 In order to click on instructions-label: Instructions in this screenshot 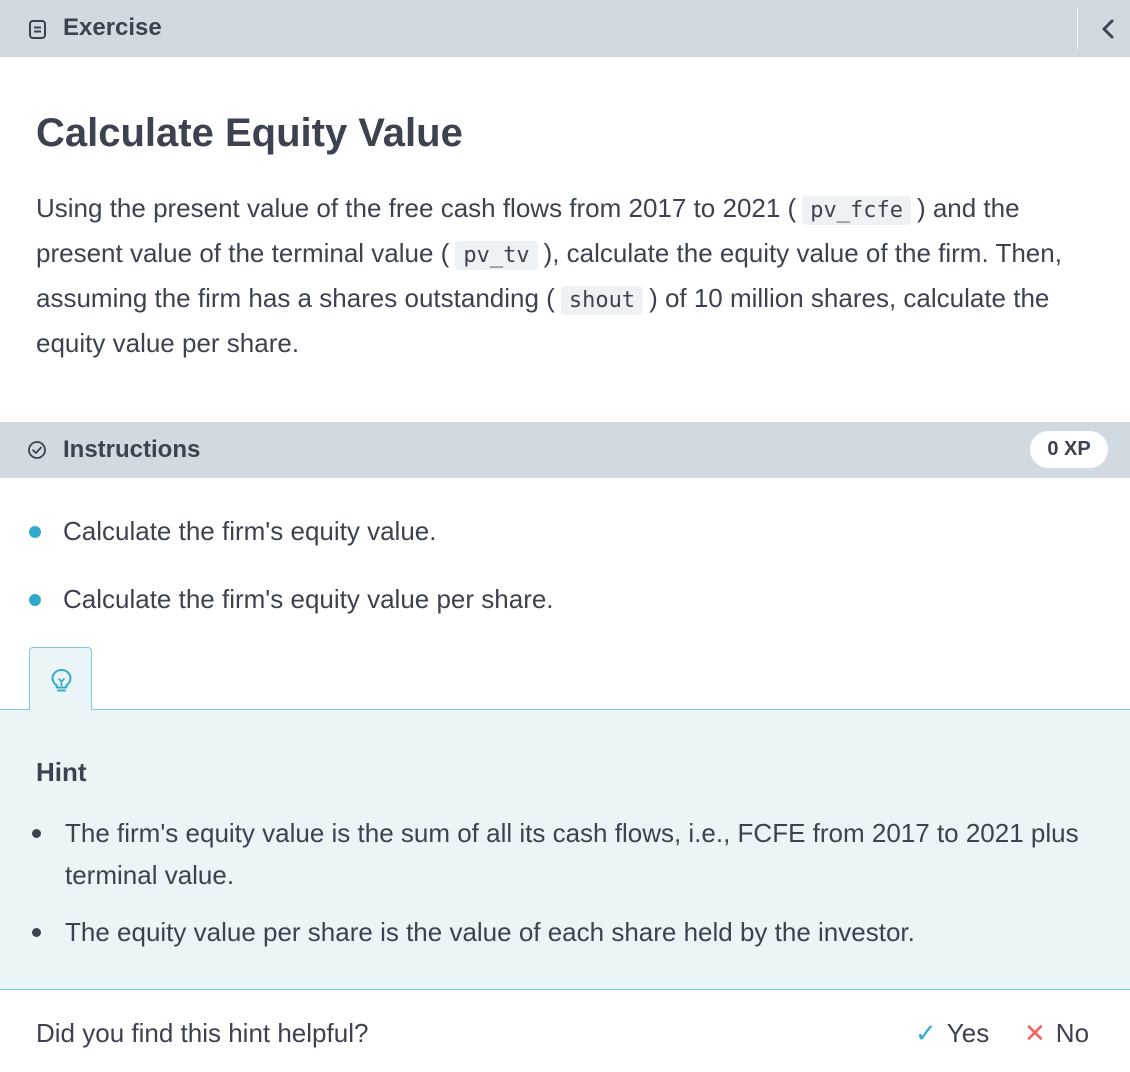, I will do `click(132, 449)`.